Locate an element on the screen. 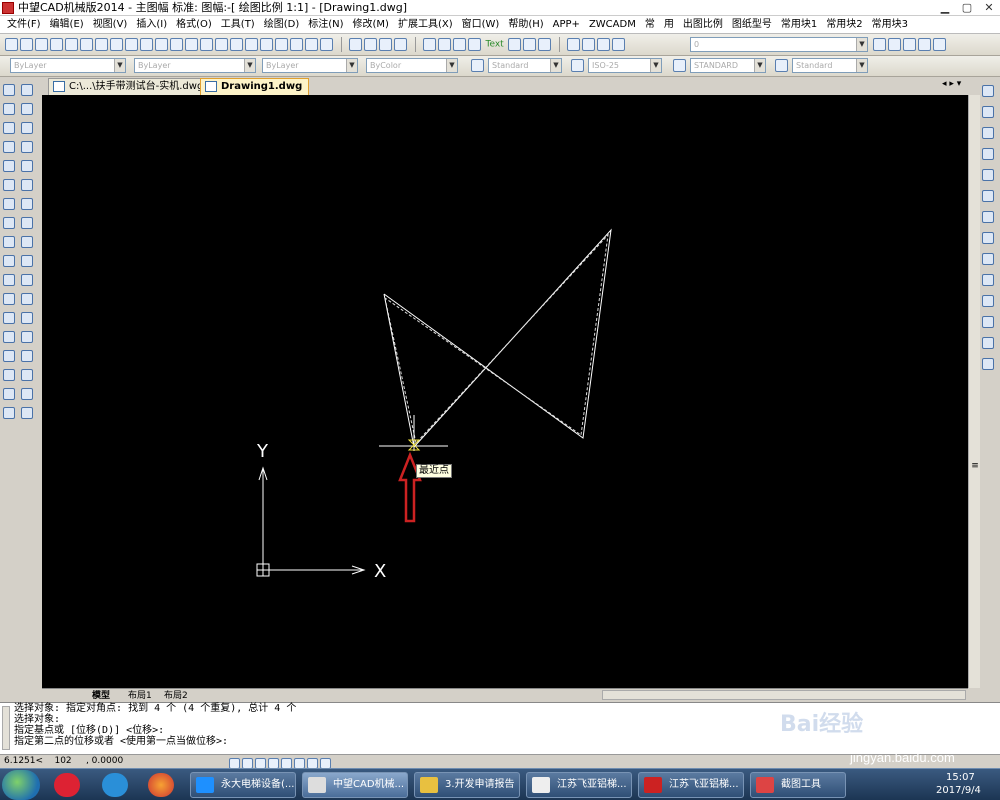 The width and height of the screenshot is (1000, 800). tab-model: 模型 is located at coordinates (101, 694).